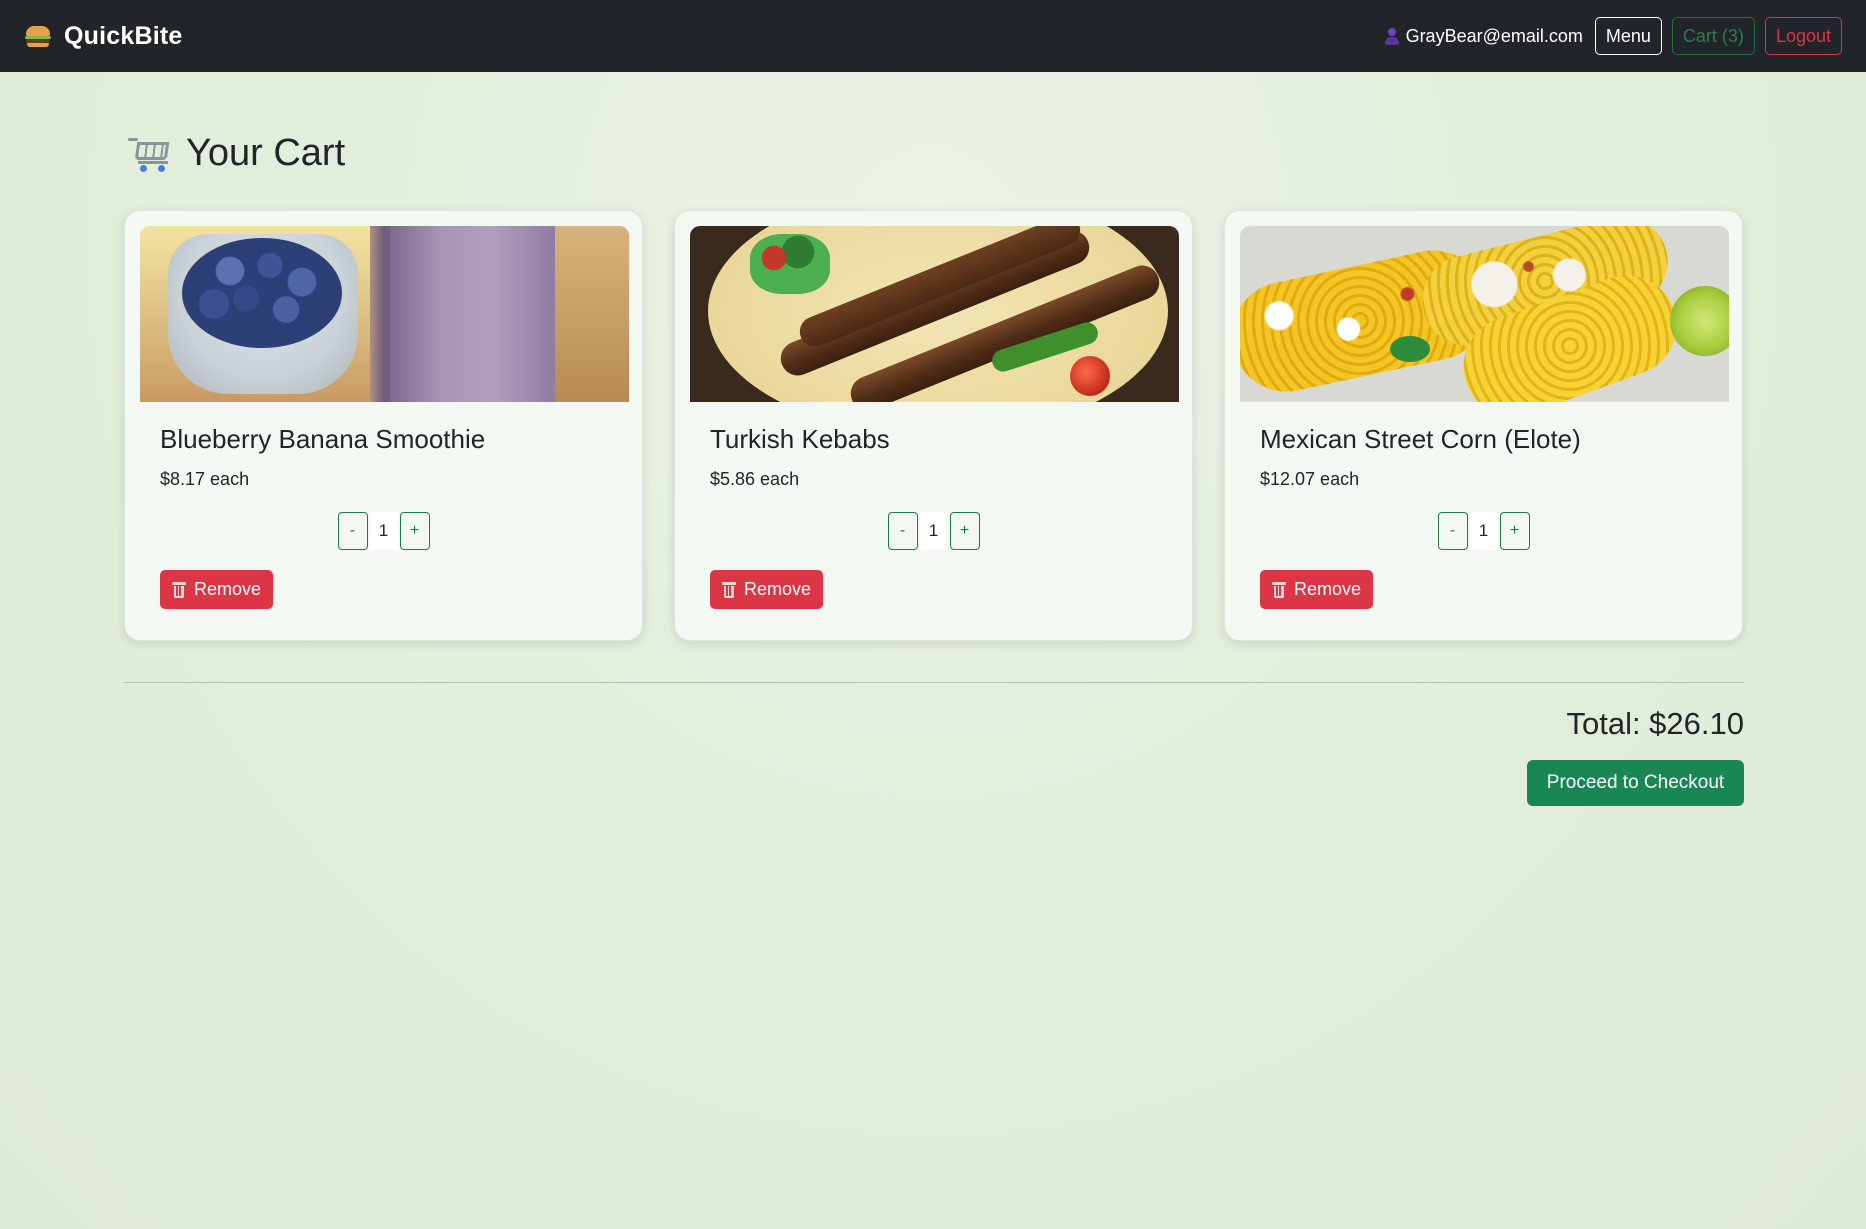 The height and width of the screenshot is (1229, 1866). Describe the element at coordinates (755, 479) in the screenshot. I see `item-price: $5.86 each` at that location.